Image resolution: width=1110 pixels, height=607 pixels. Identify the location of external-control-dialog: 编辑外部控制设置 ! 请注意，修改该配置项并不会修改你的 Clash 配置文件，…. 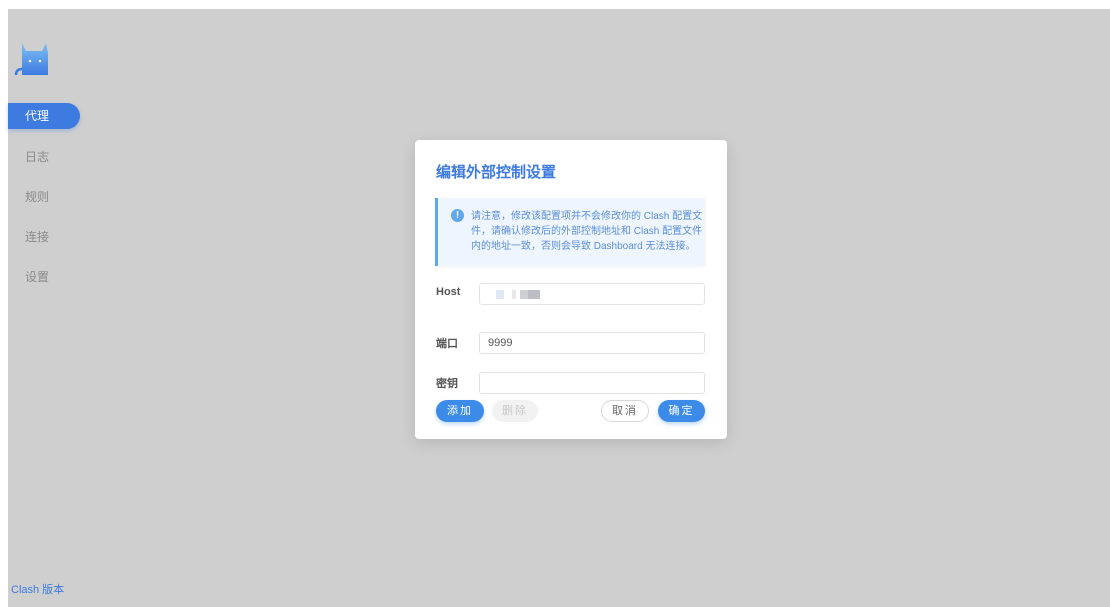
(571, 289).